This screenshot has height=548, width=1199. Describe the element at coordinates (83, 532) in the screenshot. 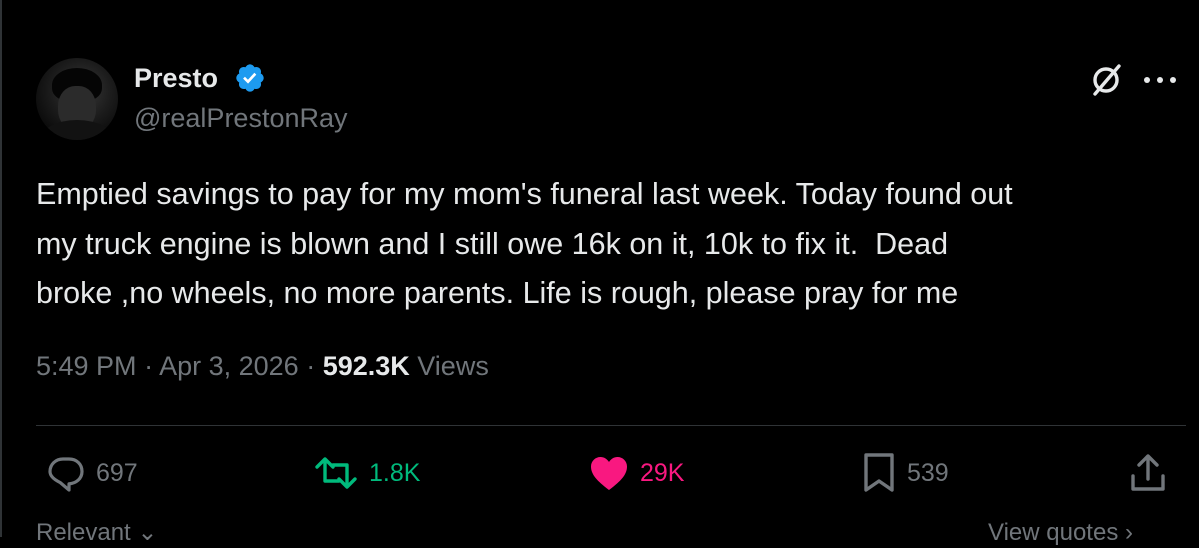

I see `sort-label: Relevant` at that location.